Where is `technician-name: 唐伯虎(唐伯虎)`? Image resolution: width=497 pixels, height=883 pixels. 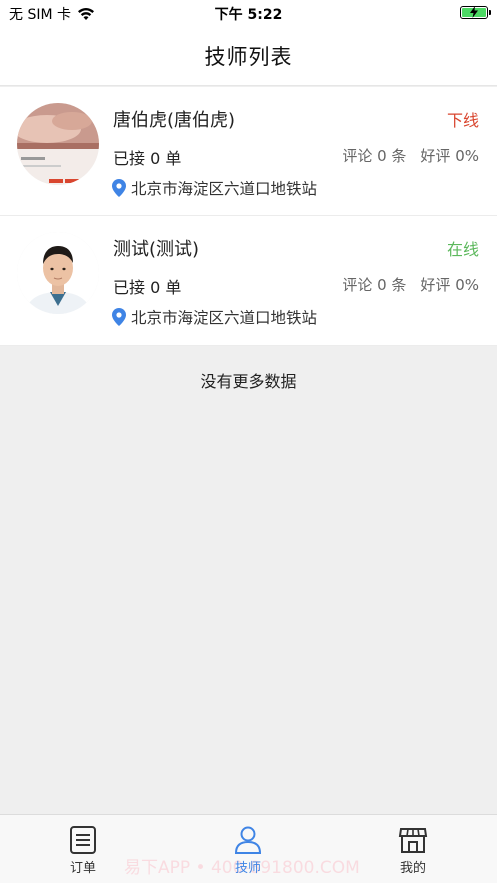 technician-name: 唐伯虎(唐伯虎) is located at coordinates (174, 120).